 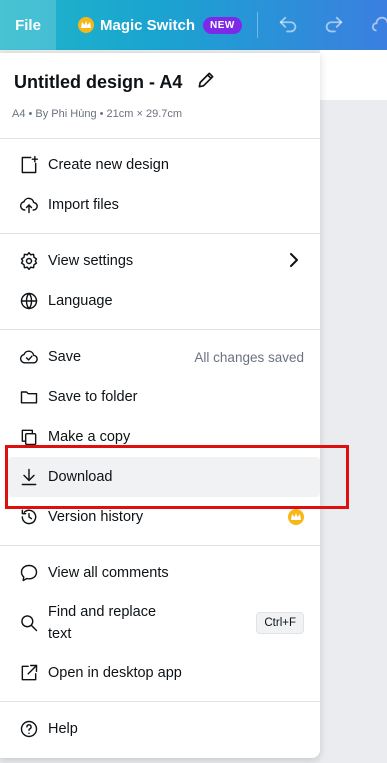 I want to click on menu-item-label: View all comments, so click(x=108, y=573).